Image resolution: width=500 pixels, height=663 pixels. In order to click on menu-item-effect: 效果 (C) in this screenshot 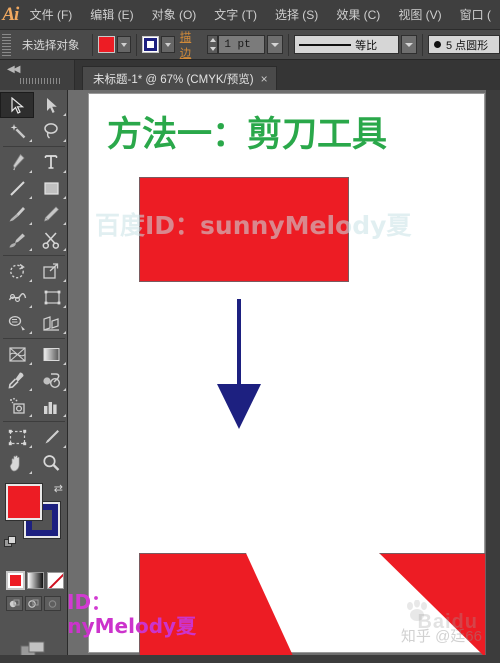, I will do `click(358, 15)`.